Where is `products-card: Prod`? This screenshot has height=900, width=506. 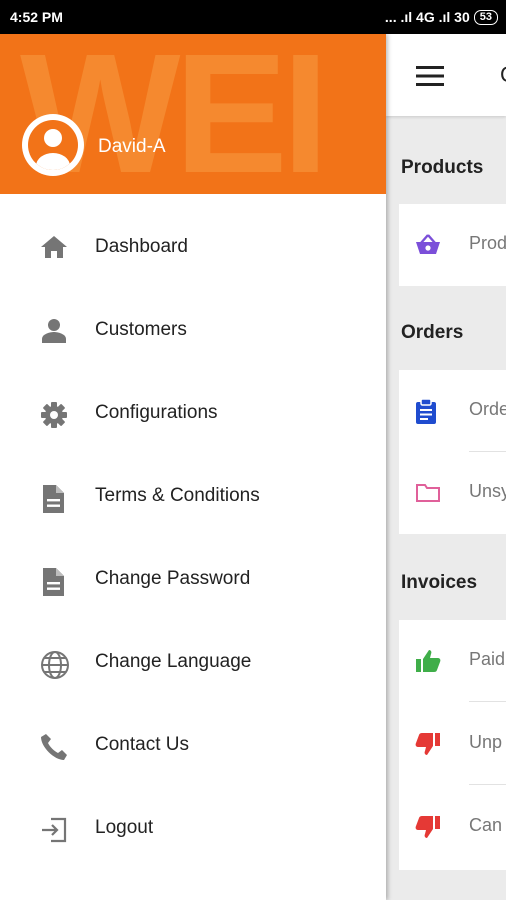
products-card: Prod is located at coordinates (452, 245).